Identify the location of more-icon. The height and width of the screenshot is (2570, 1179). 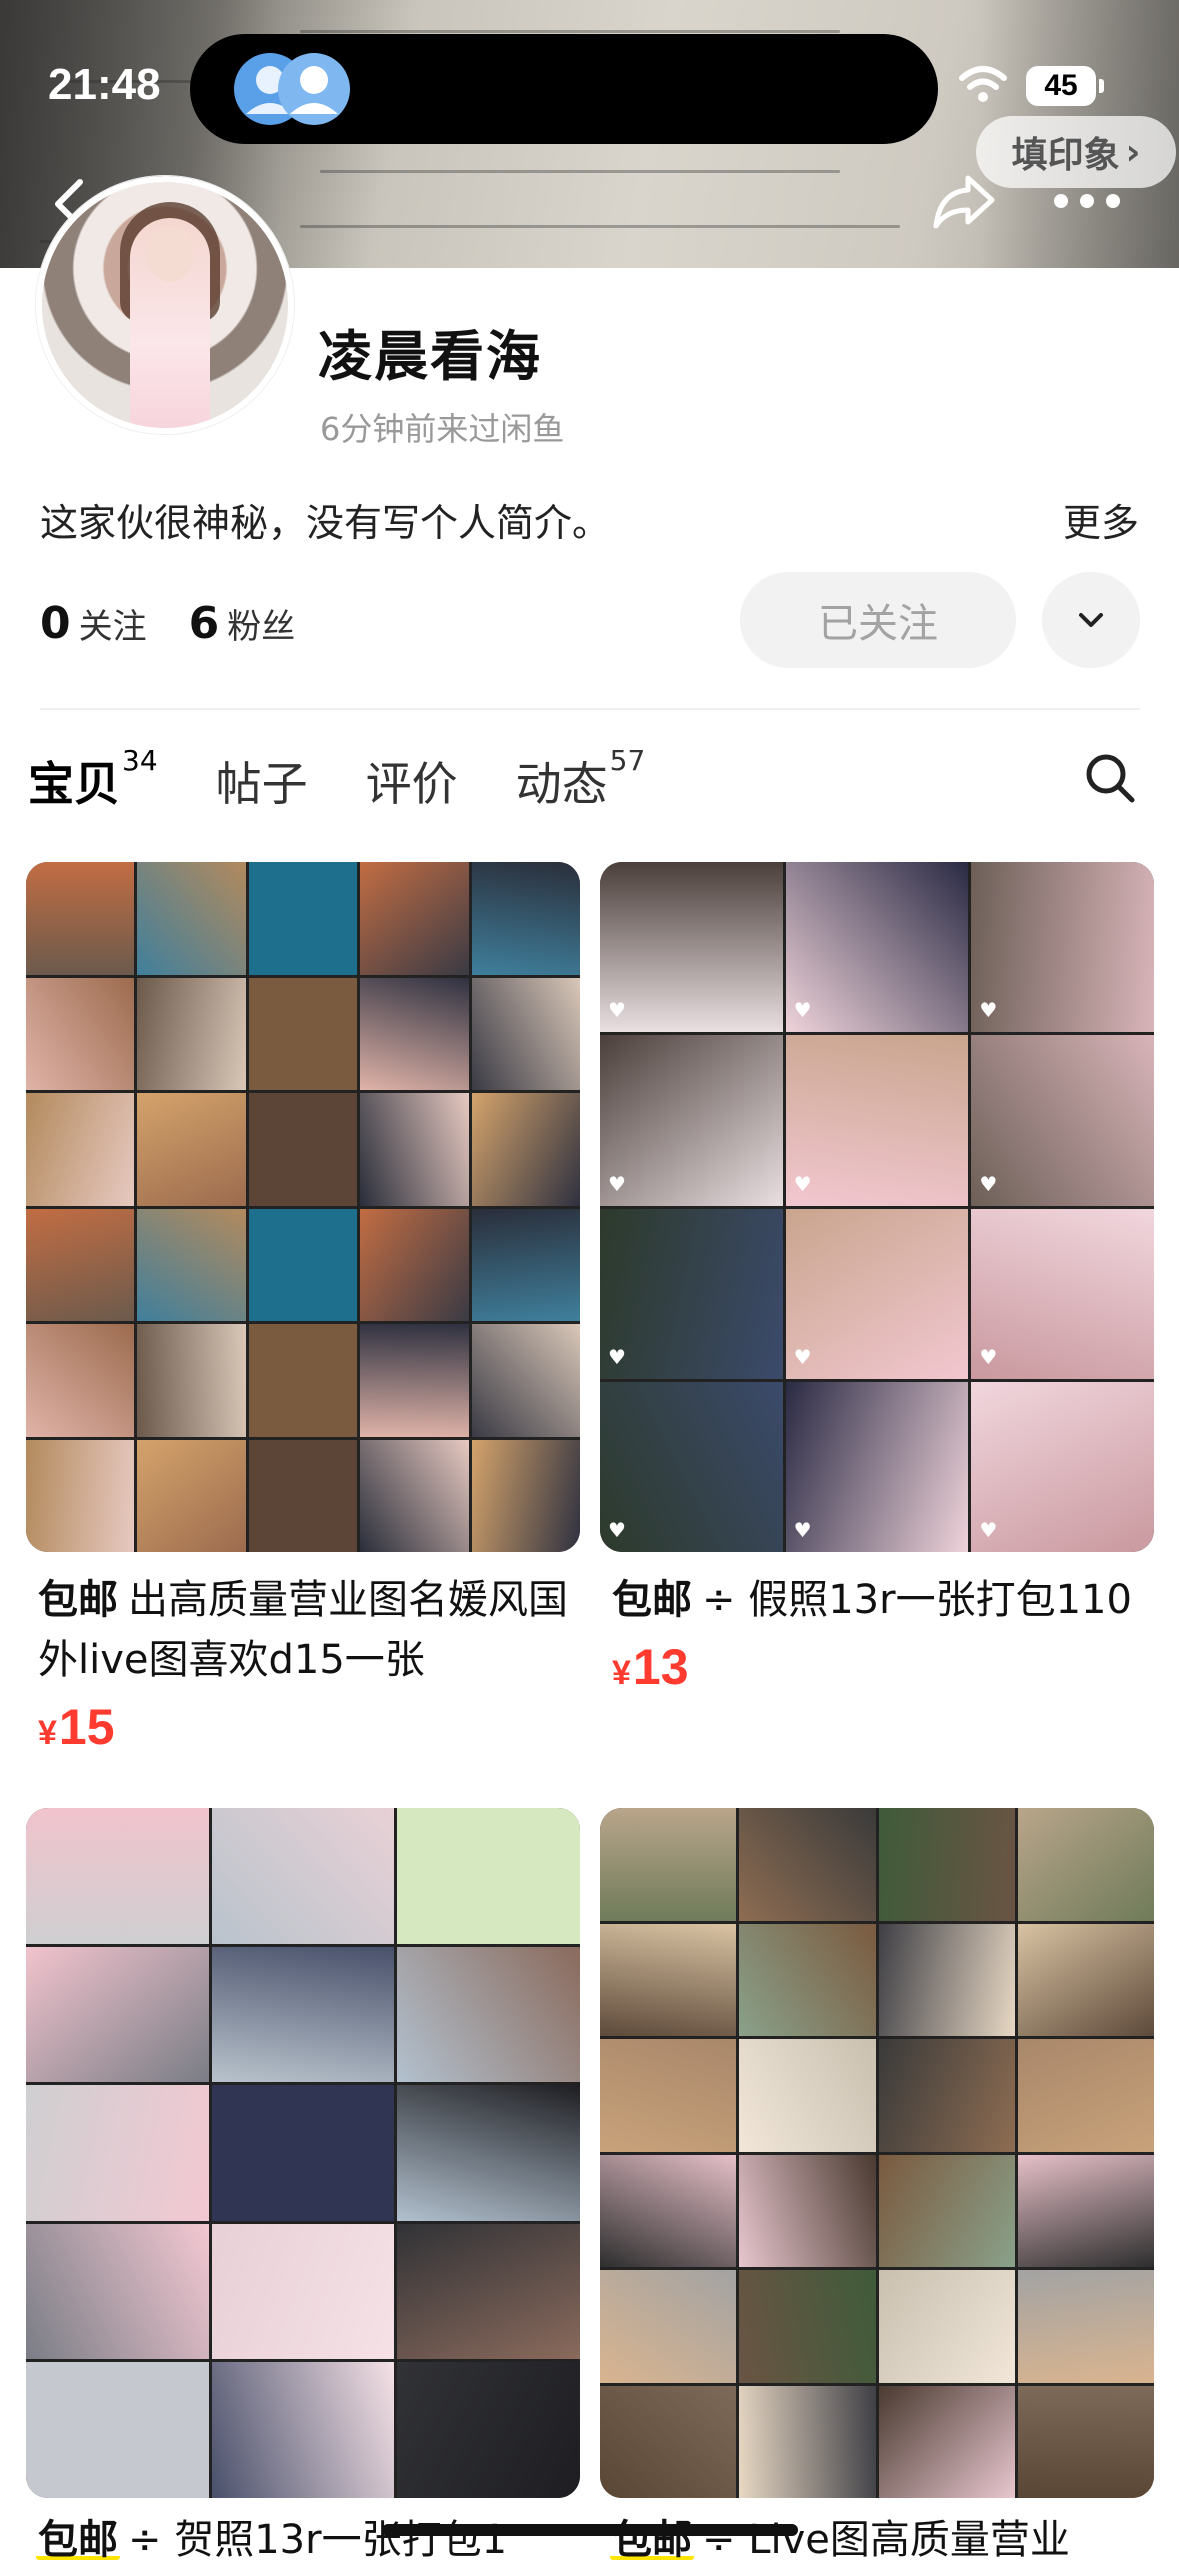
(1089, 202).